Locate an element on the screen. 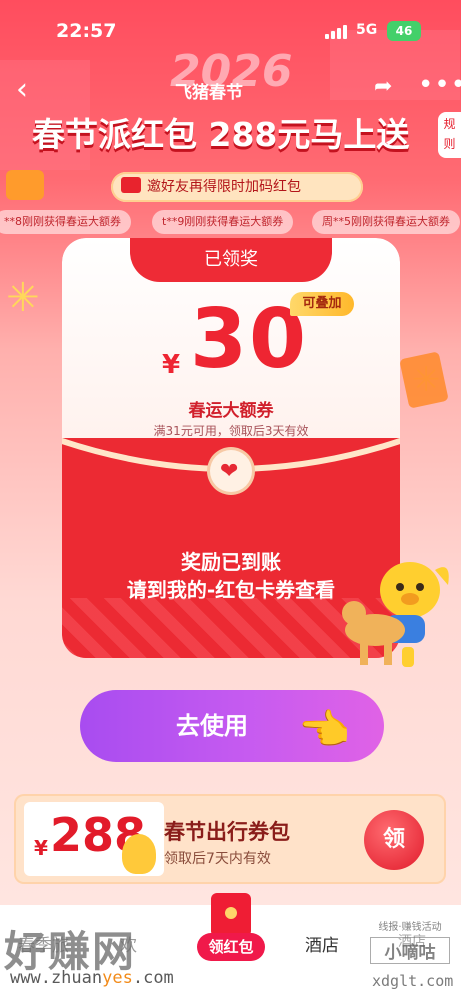  watermark-url-highlight: yes is located at coordinates (117, 978).